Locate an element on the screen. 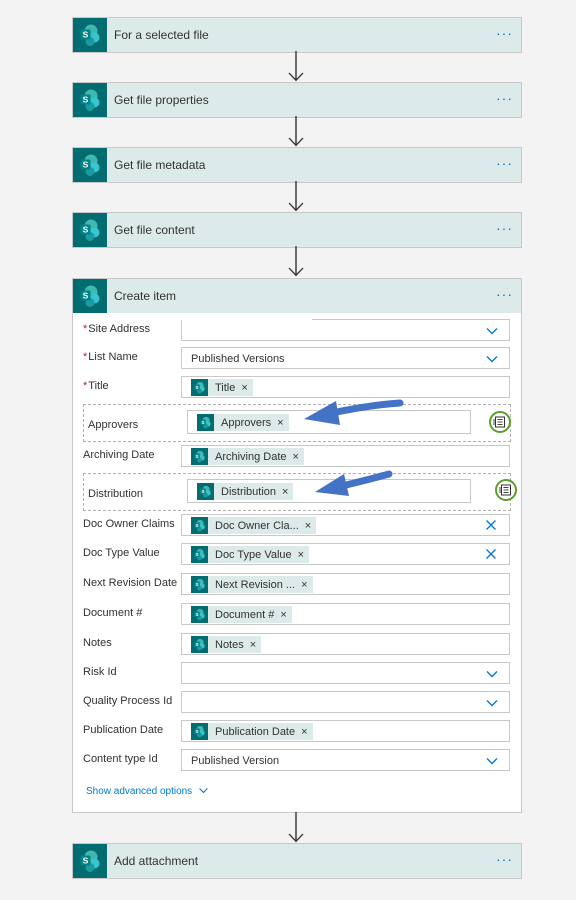 Image resolution: width=576 pixels, height=900 pixels. dynamic-content-token: Notes × is located at coordinates (226, 644).